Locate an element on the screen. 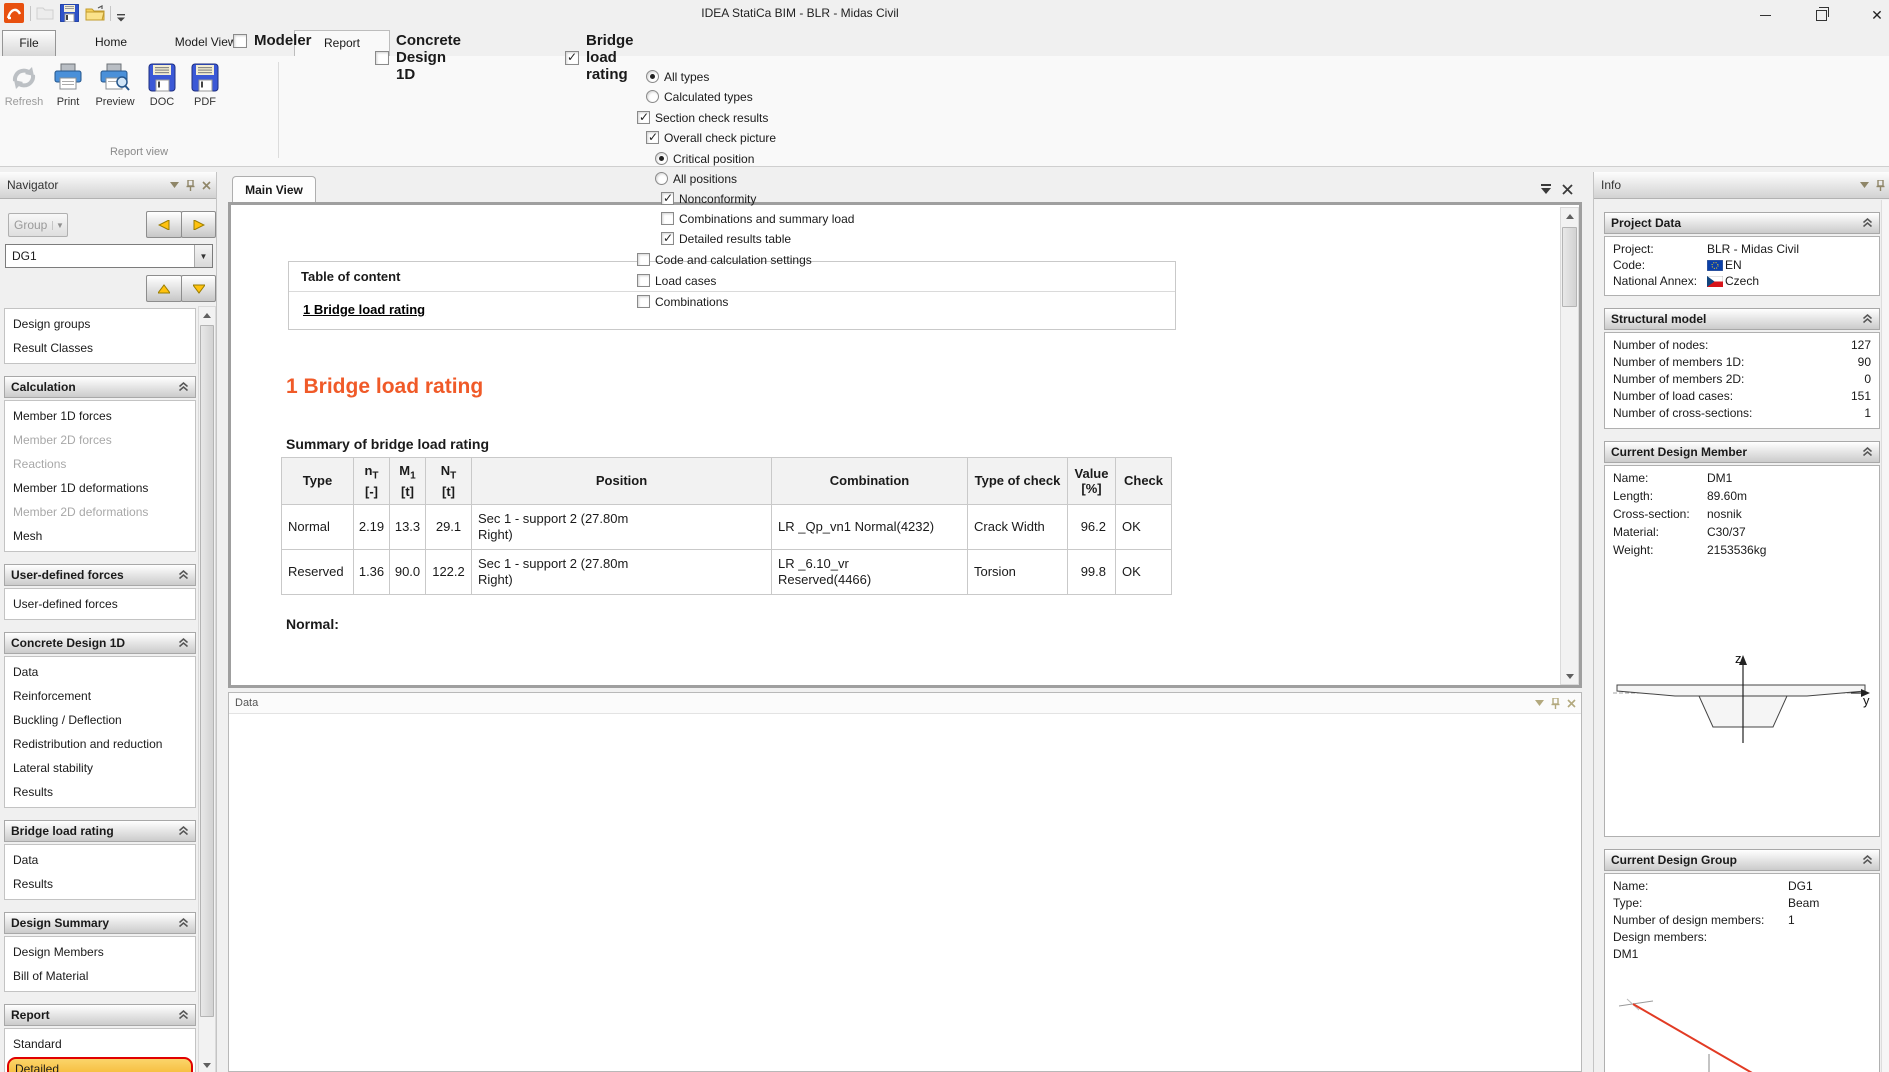 The height and width of the screenshot is (1072, 1889). nav-item-redistribution-and-reduction: Redistribution and reduction is located at coordinates (100, 744).